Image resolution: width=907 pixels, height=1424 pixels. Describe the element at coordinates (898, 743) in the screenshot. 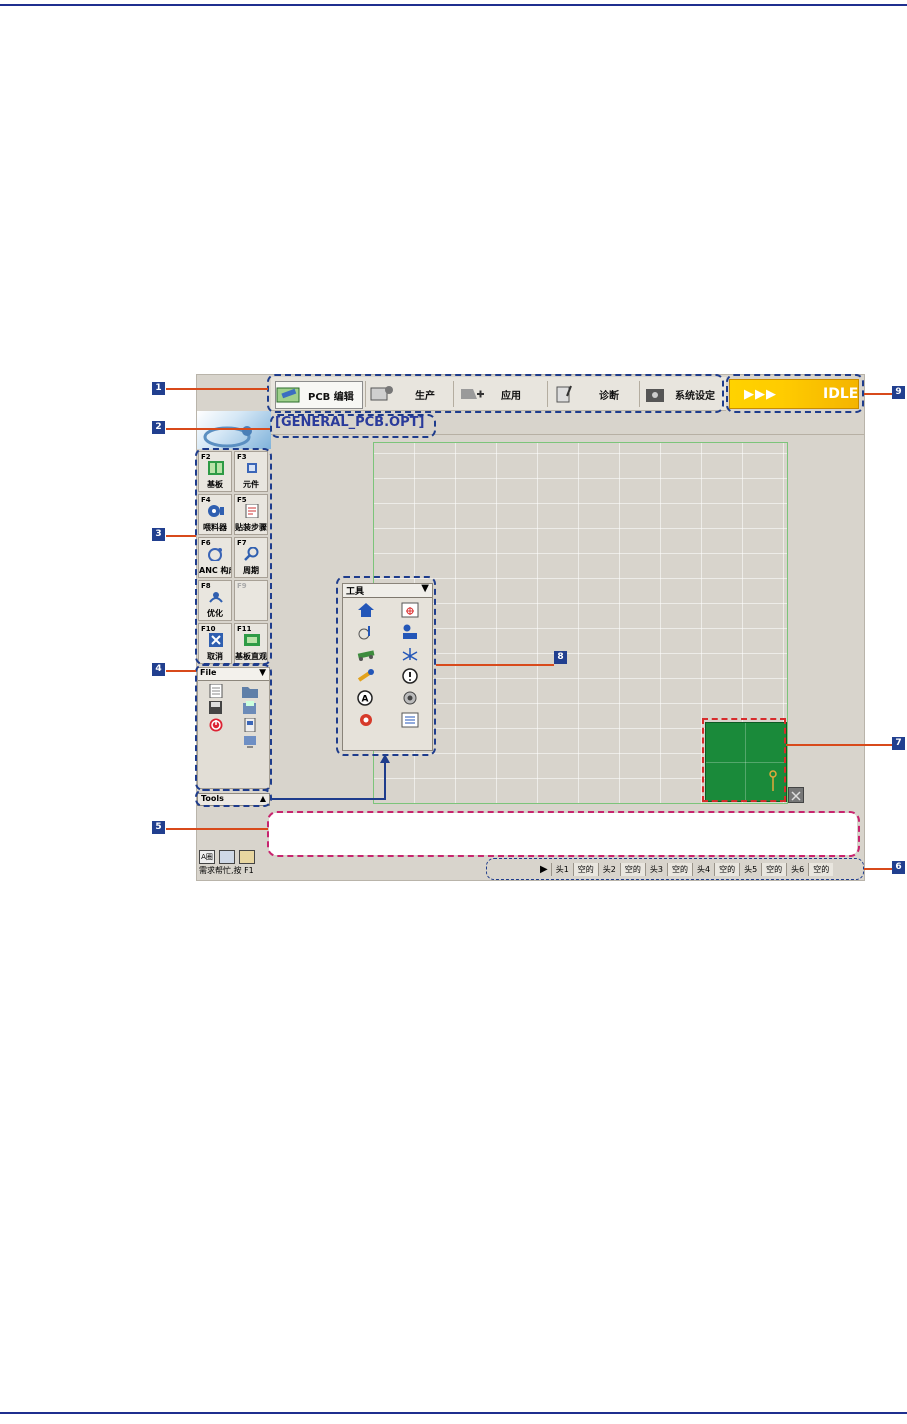

I see `callout-badge-7: 7` at that location.